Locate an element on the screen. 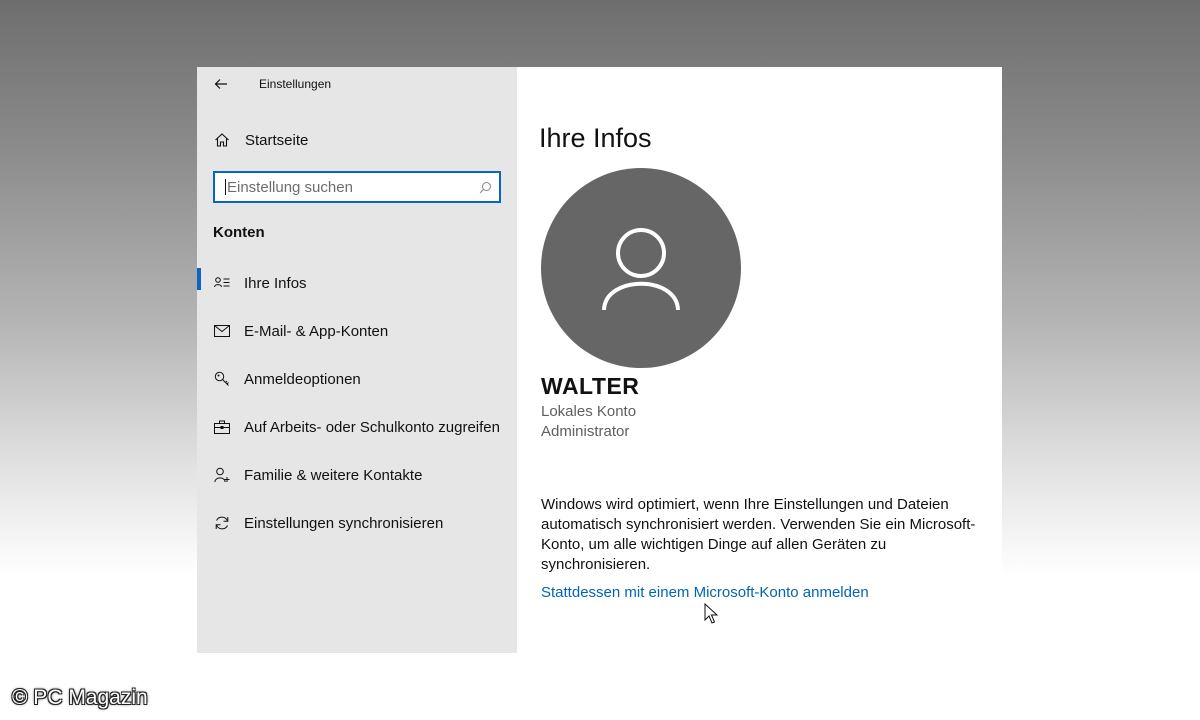 This screenshot has height=720, width=1200. key-icon is located at coordinates (220, 379).